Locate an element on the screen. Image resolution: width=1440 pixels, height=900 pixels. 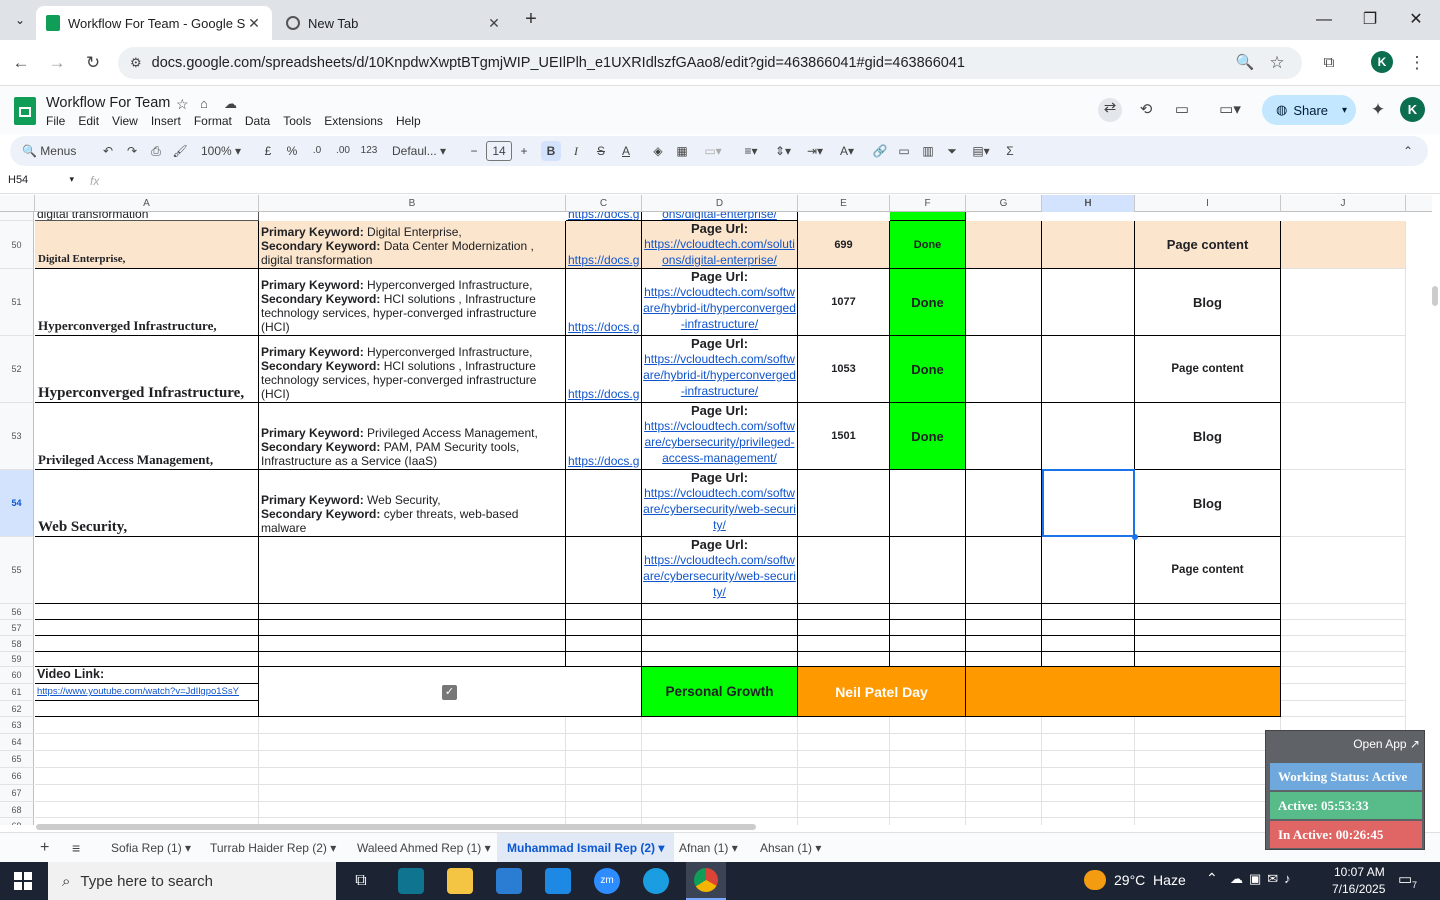
close-window-icon: ✕ is located at coordinates (1416, 20).